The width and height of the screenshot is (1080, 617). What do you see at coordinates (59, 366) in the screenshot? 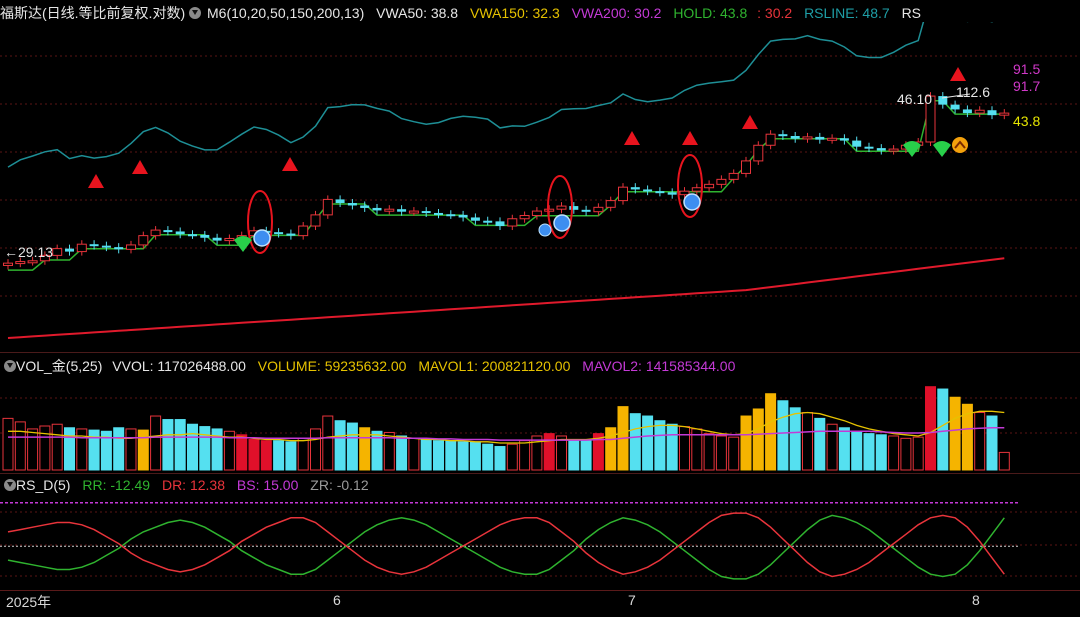
I see `vol-title: VOL_金(5,25)` at bounding box center [59, 366].